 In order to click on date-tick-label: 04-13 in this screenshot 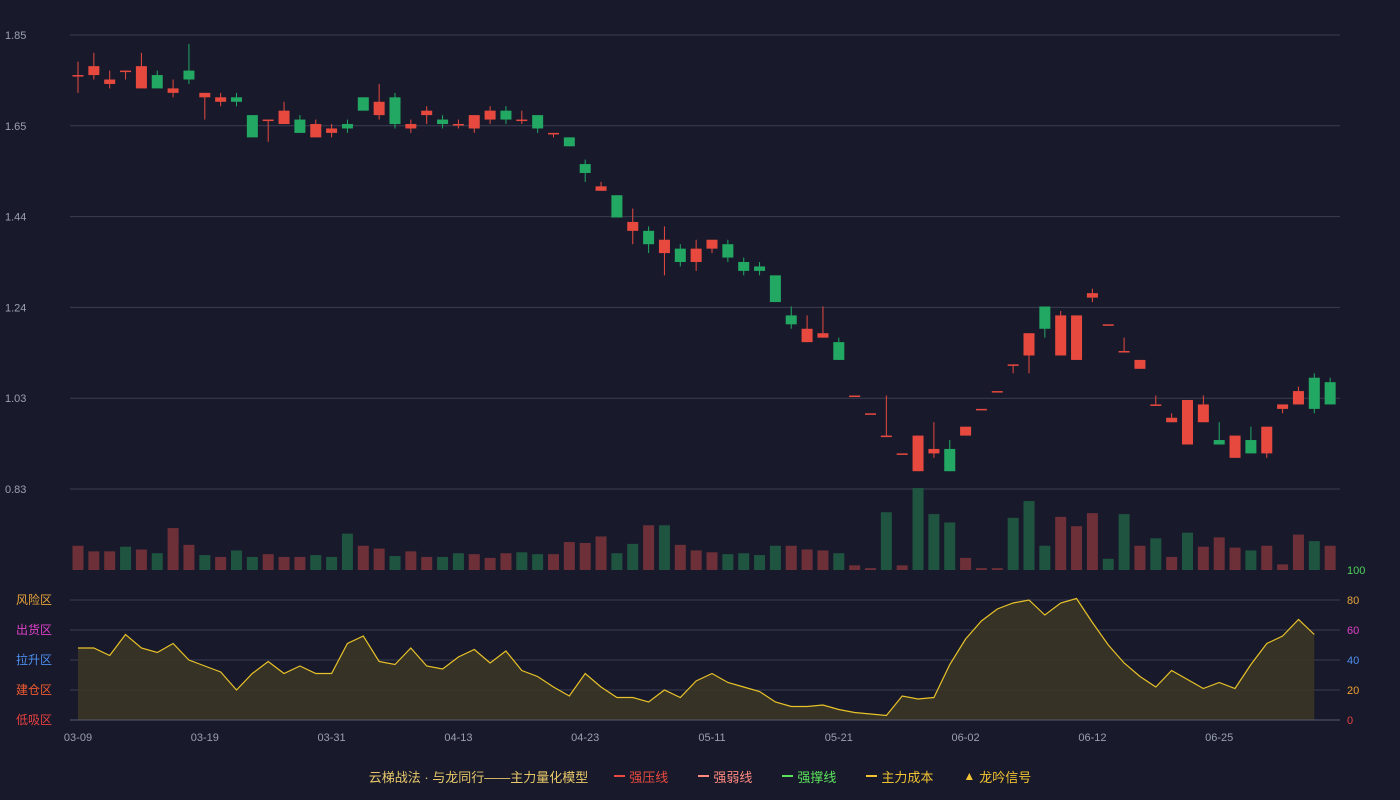, I will do `click(458, 738)`.